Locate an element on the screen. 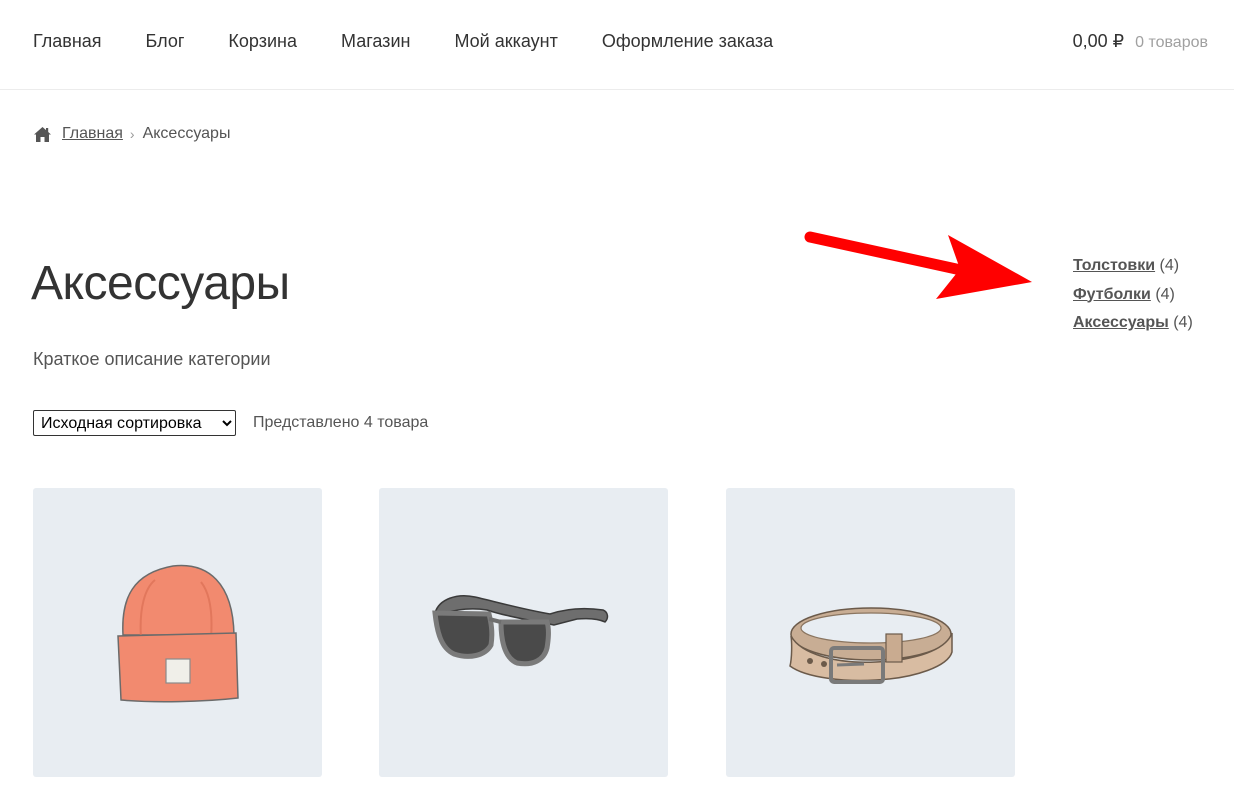 The width and height of the screenshot is (1234, 800). nav-item-blog: Блог is located at coordinates (165, 41).